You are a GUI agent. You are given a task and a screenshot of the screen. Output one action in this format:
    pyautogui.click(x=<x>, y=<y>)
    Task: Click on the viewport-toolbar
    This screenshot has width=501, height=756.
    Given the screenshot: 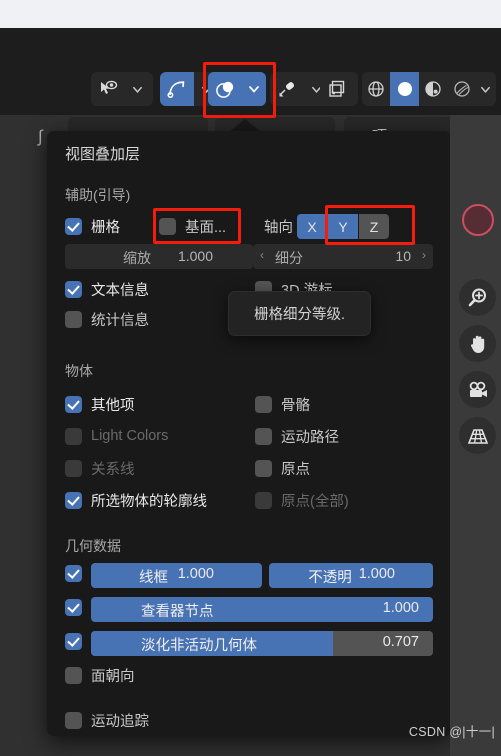 What is the action you would take?
    pyautogui.click(x=250, y=89)
    